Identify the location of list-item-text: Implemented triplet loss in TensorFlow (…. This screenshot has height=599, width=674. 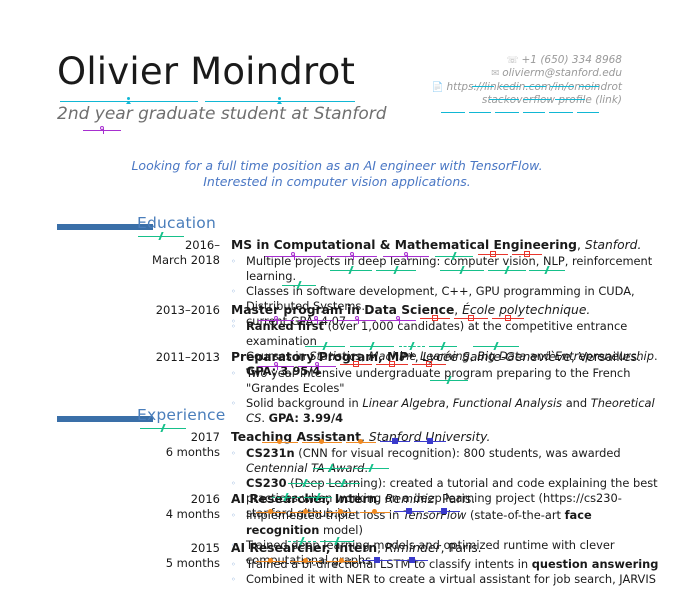
(419, 522).